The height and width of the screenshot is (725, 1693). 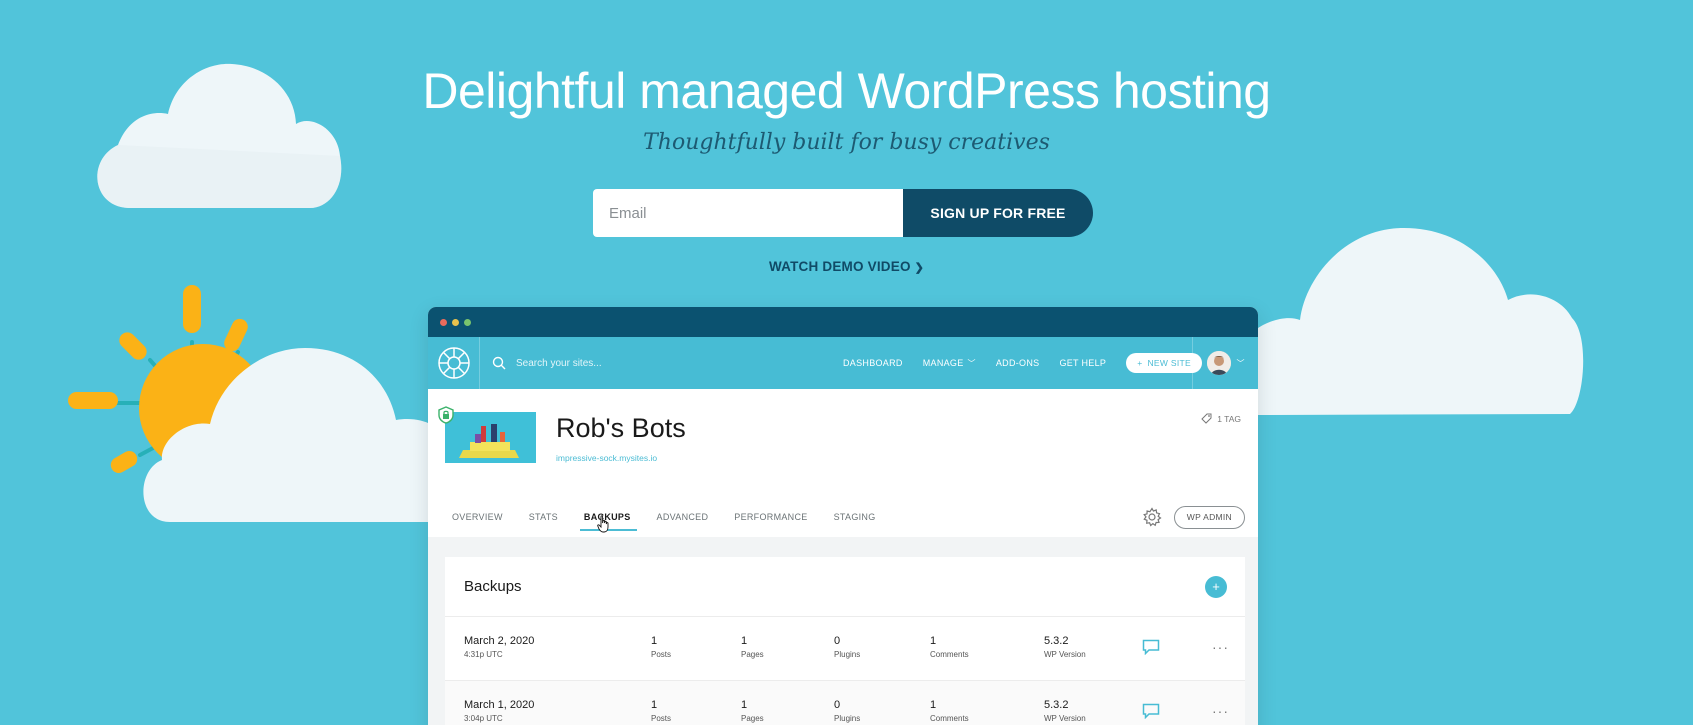 What do you see at coordinates (443, 322) in the screenshot?
I see `close-dot-icon` at bounding box center [443, 322].